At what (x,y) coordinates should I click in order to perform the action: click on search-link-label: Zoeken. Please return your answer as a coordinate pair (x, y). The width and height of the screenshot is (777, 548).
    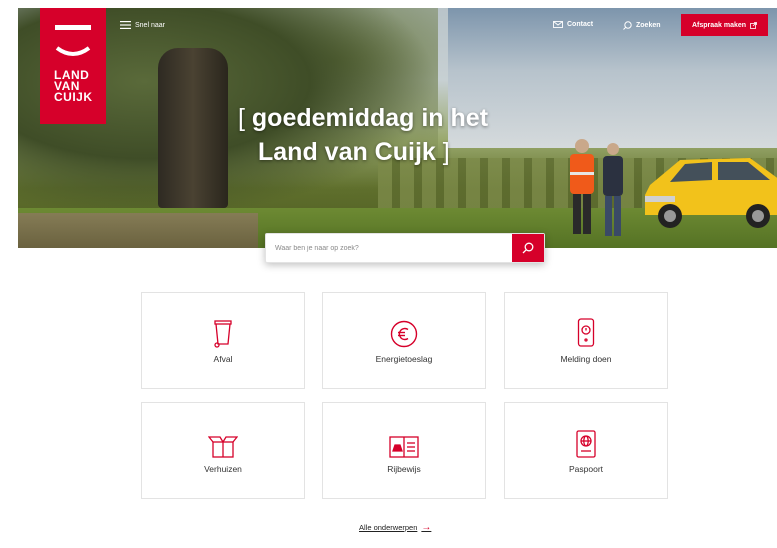
    Looking at the image, I should click on (648, 25).